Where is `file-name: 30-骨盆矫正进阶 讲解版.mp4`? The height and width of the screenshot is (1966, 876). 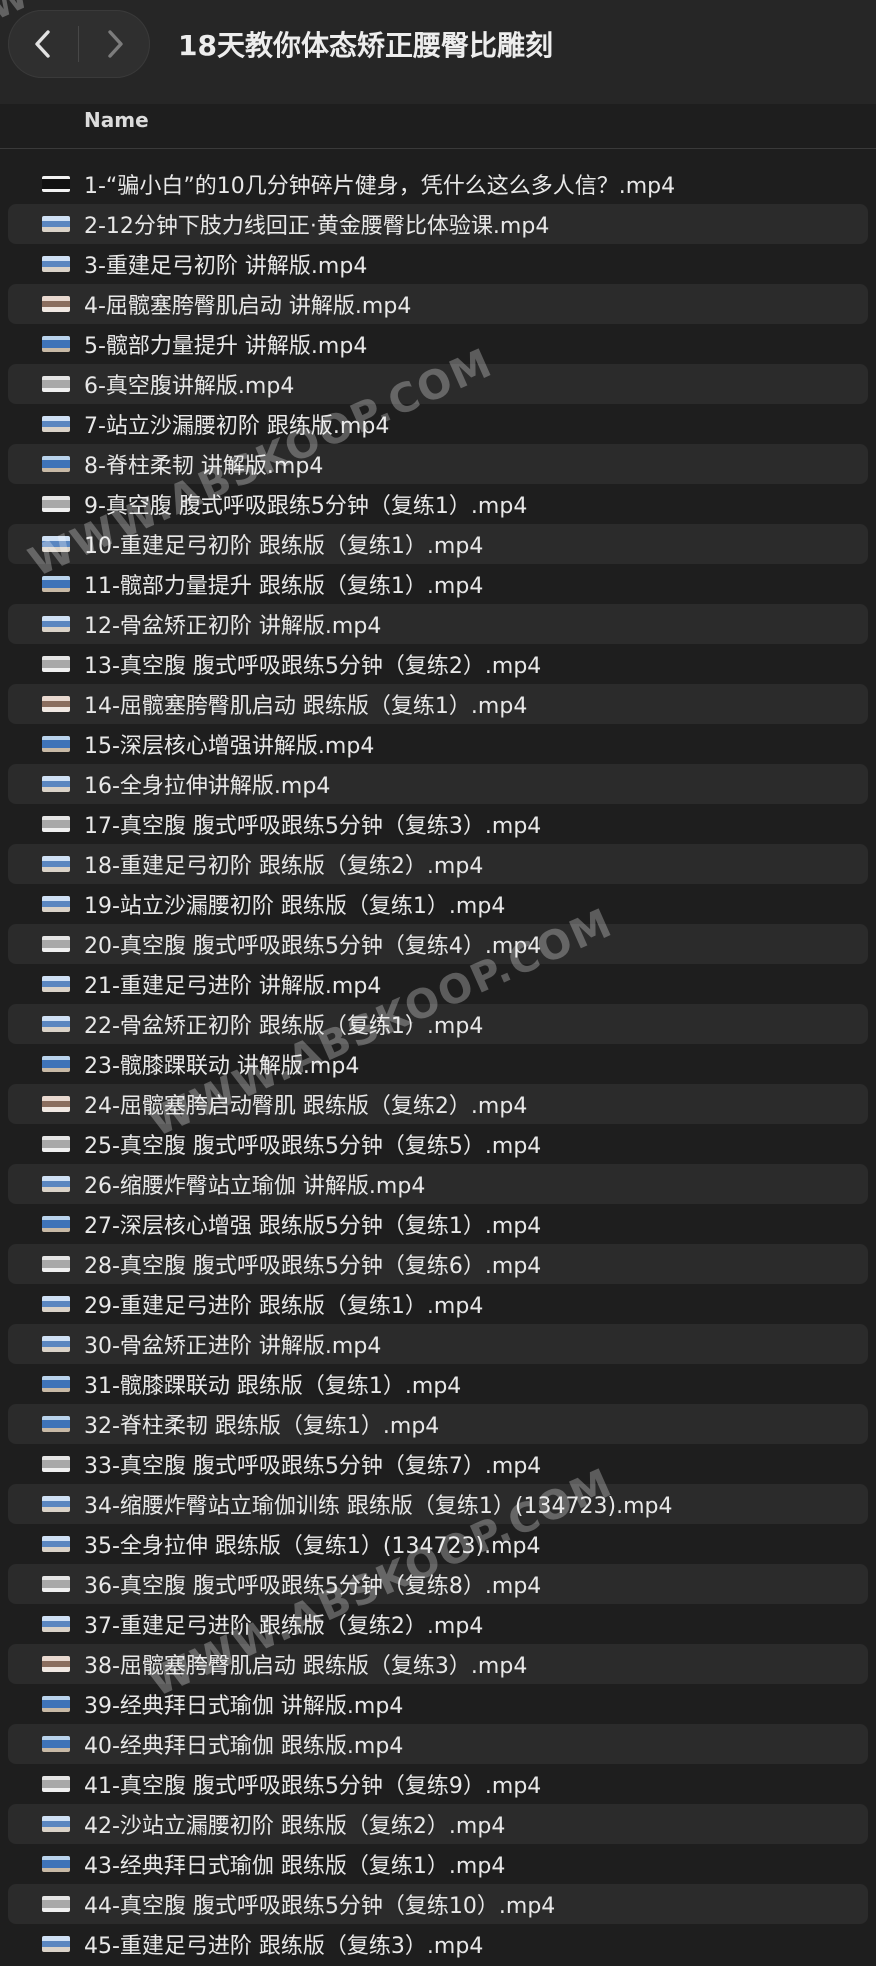 file-name: 30-骨盆矫正进阶 讲解版.mp4 is located at coordinates (233, 1346).